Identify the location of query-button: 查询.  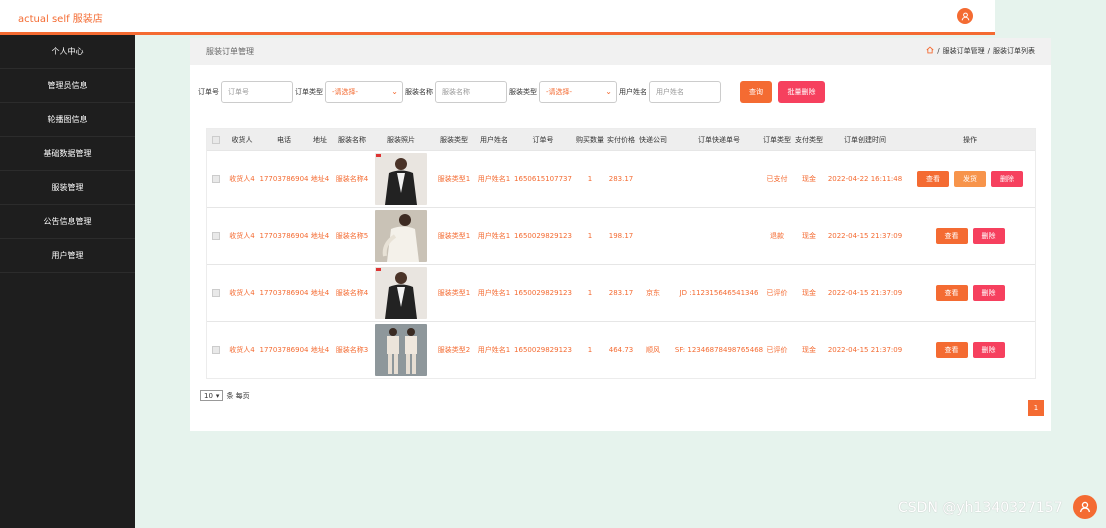
(756, 92).